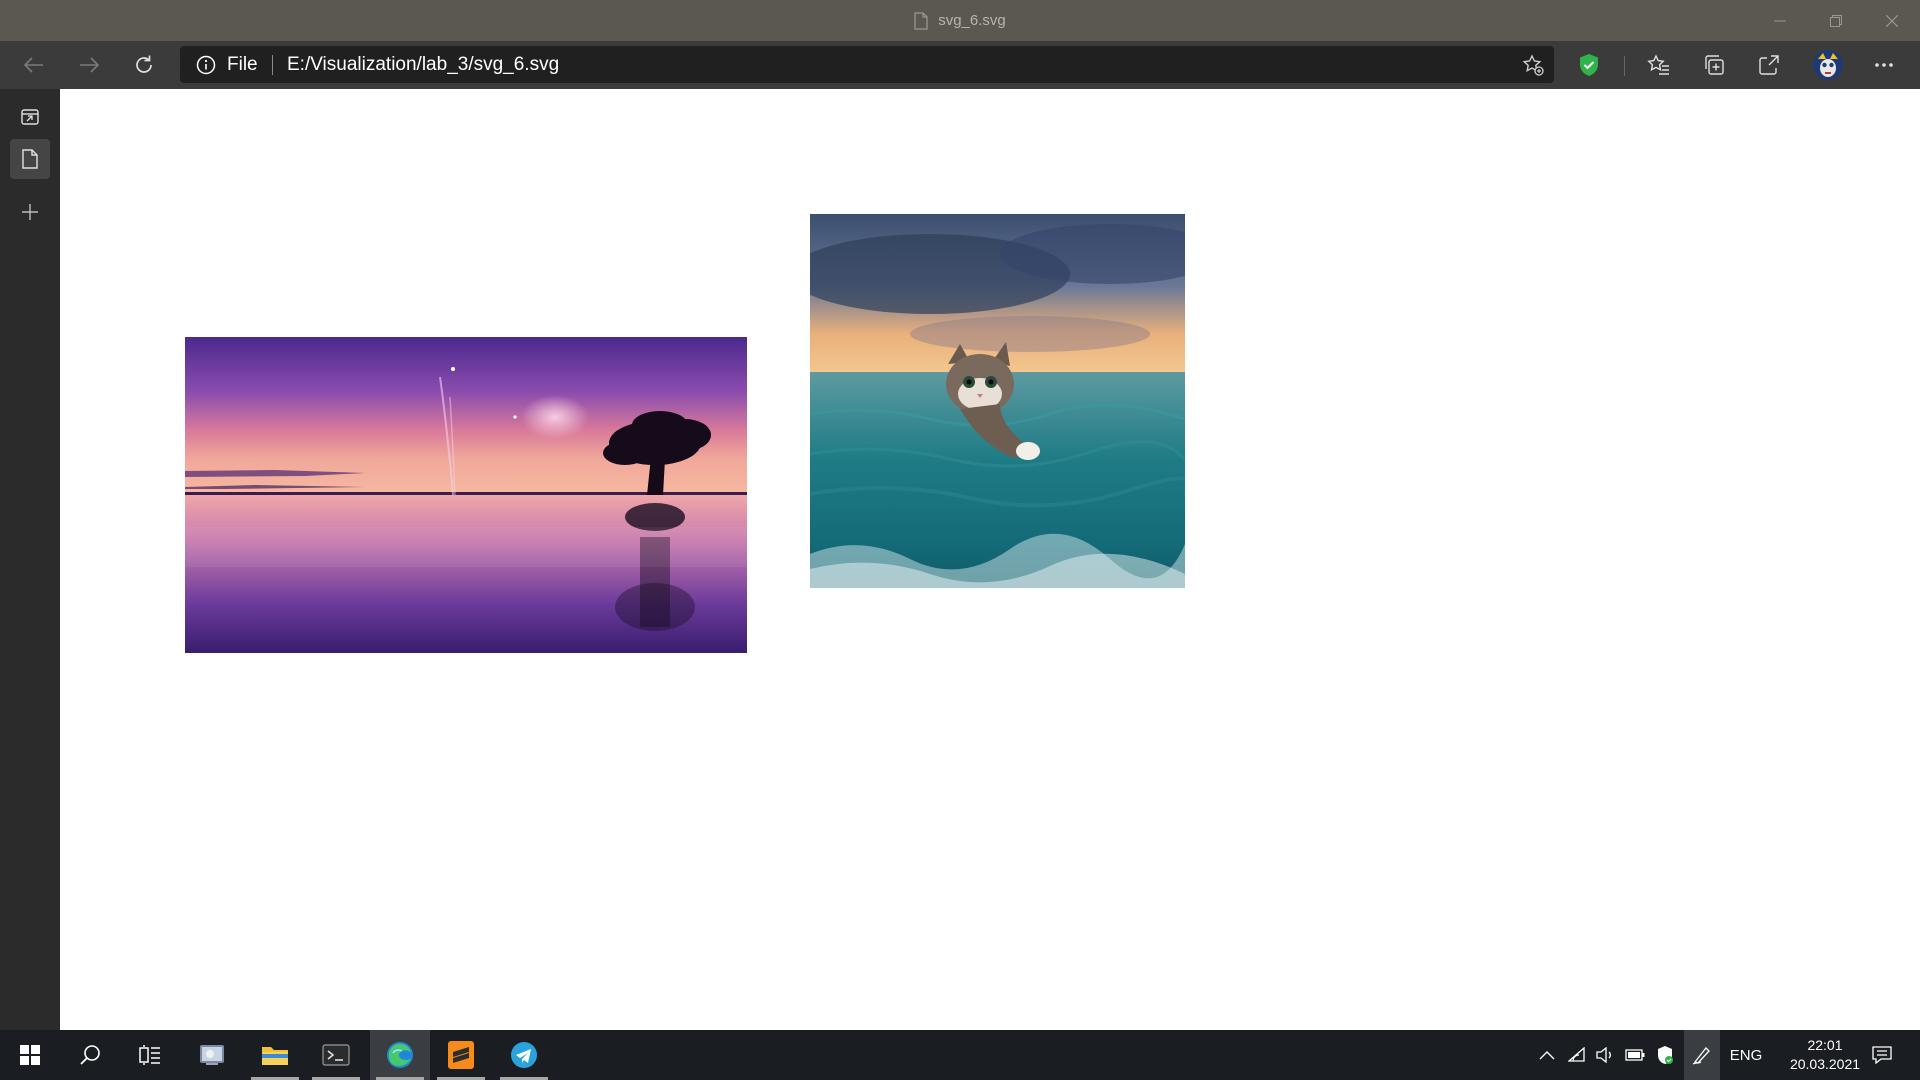 This screenshot has height=1080, width=1920. I want to click on address-bar: File E:/Visualization/lab_3/svg_6.svg, so click(867, 64).